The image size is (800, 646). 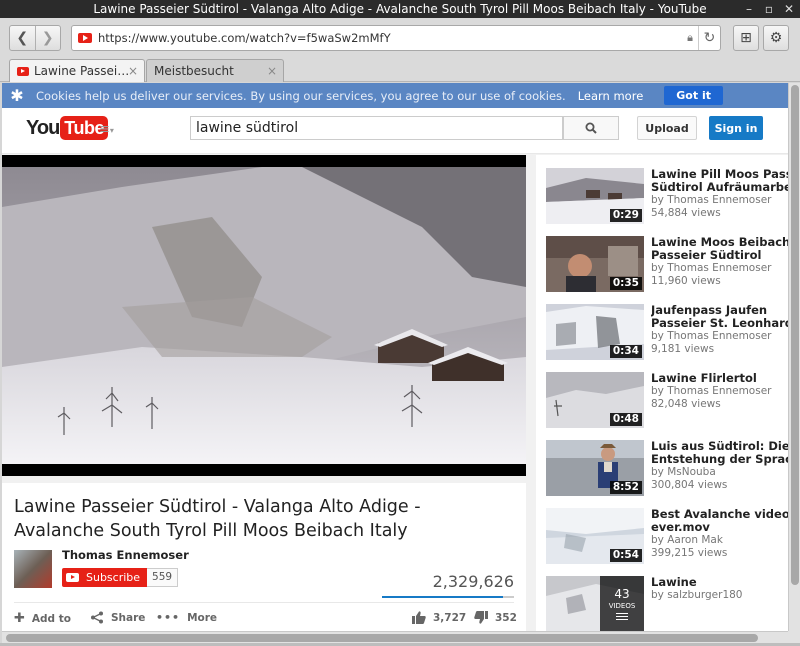 What do you see at coordinates (776, 38) in the screenshot?
I see `settings-button: ⚙` at bounding box center [776, 38].